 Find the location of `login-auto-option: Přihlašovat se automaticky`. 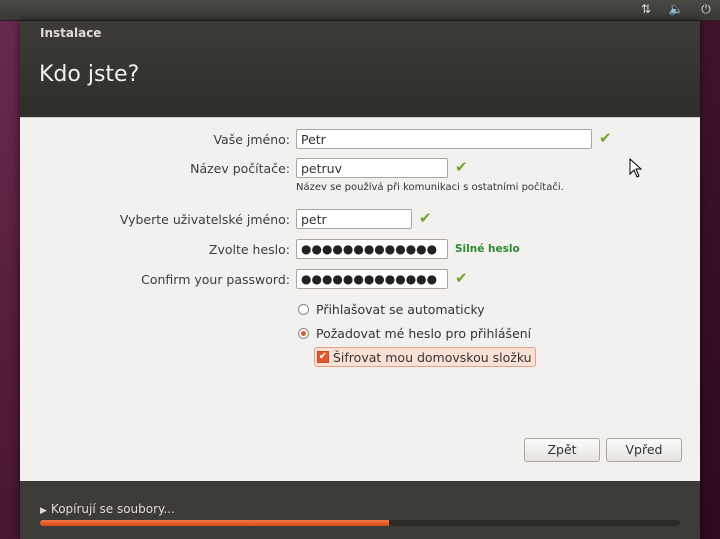

login-auto-option: Přihlašovat se automaticky is located at coordinates (391, 309).